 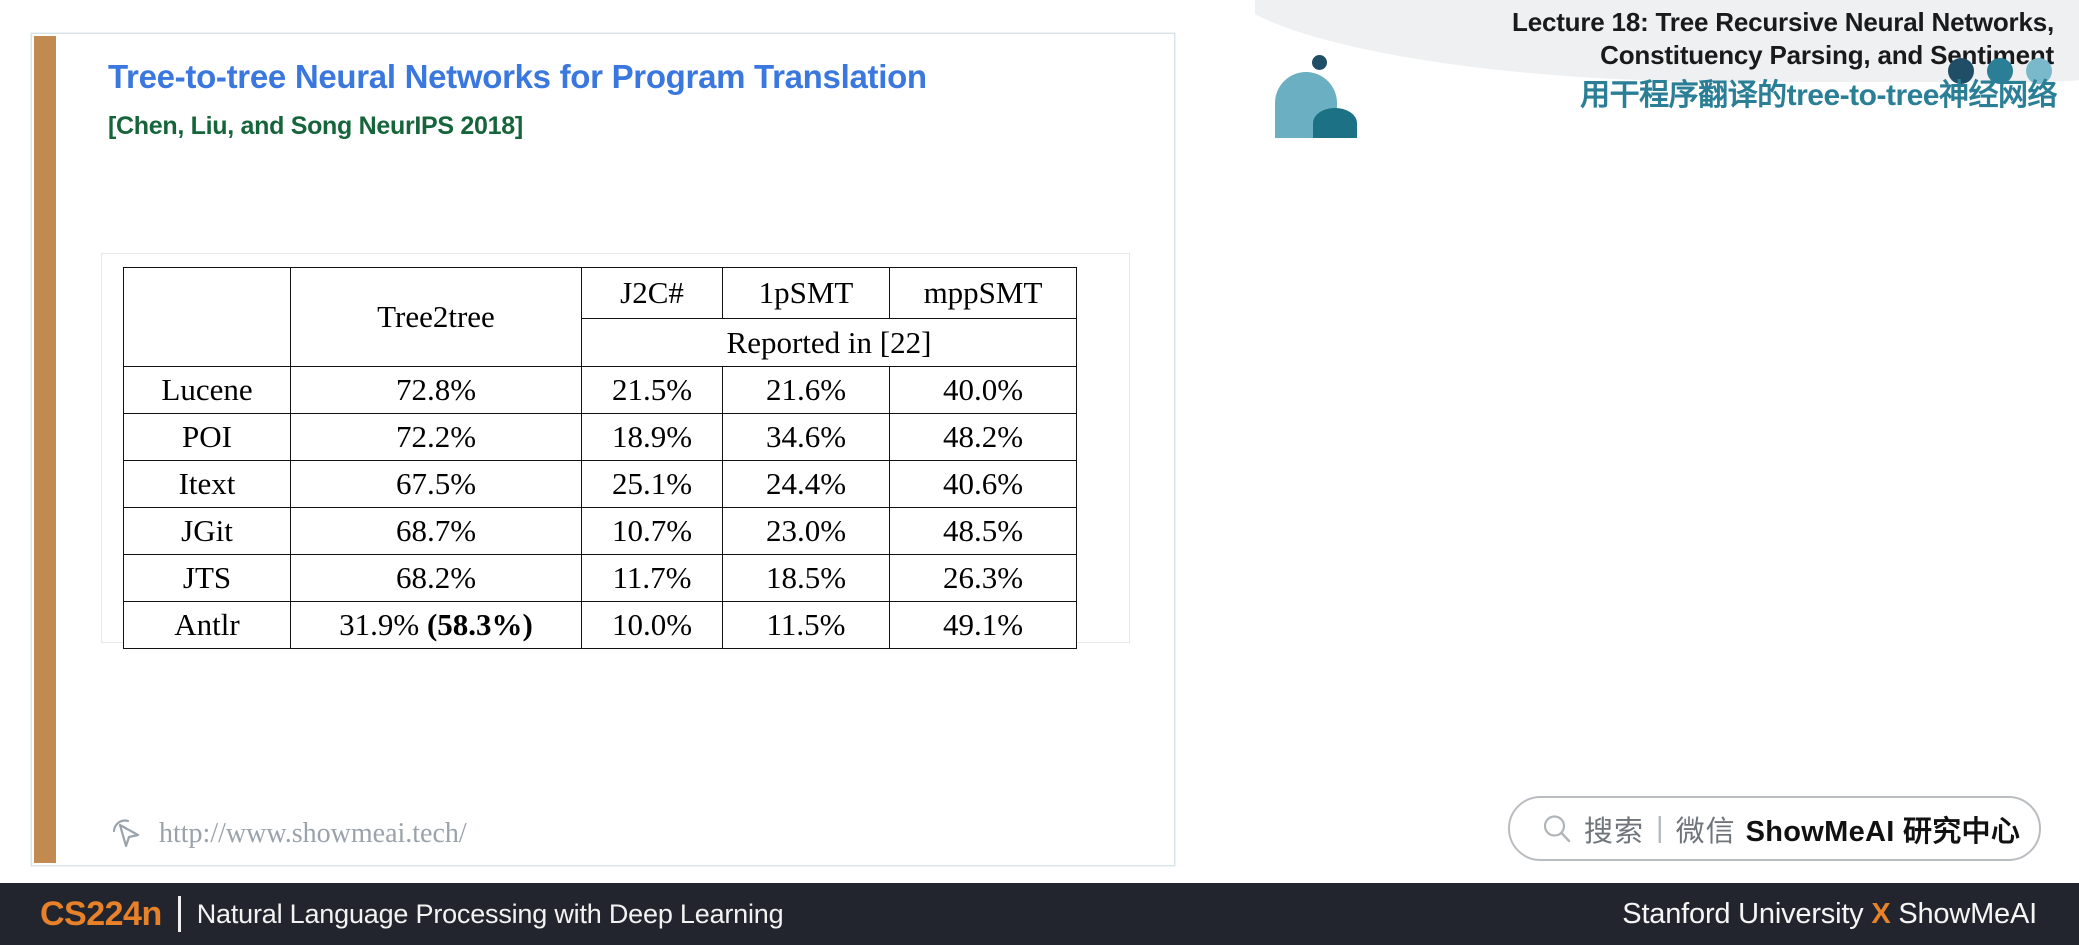 What do you see at coordinates (436, 578) in the screenshot?
I see `cell-tree2tree: 68.2%` at bounding box center [436, 578].